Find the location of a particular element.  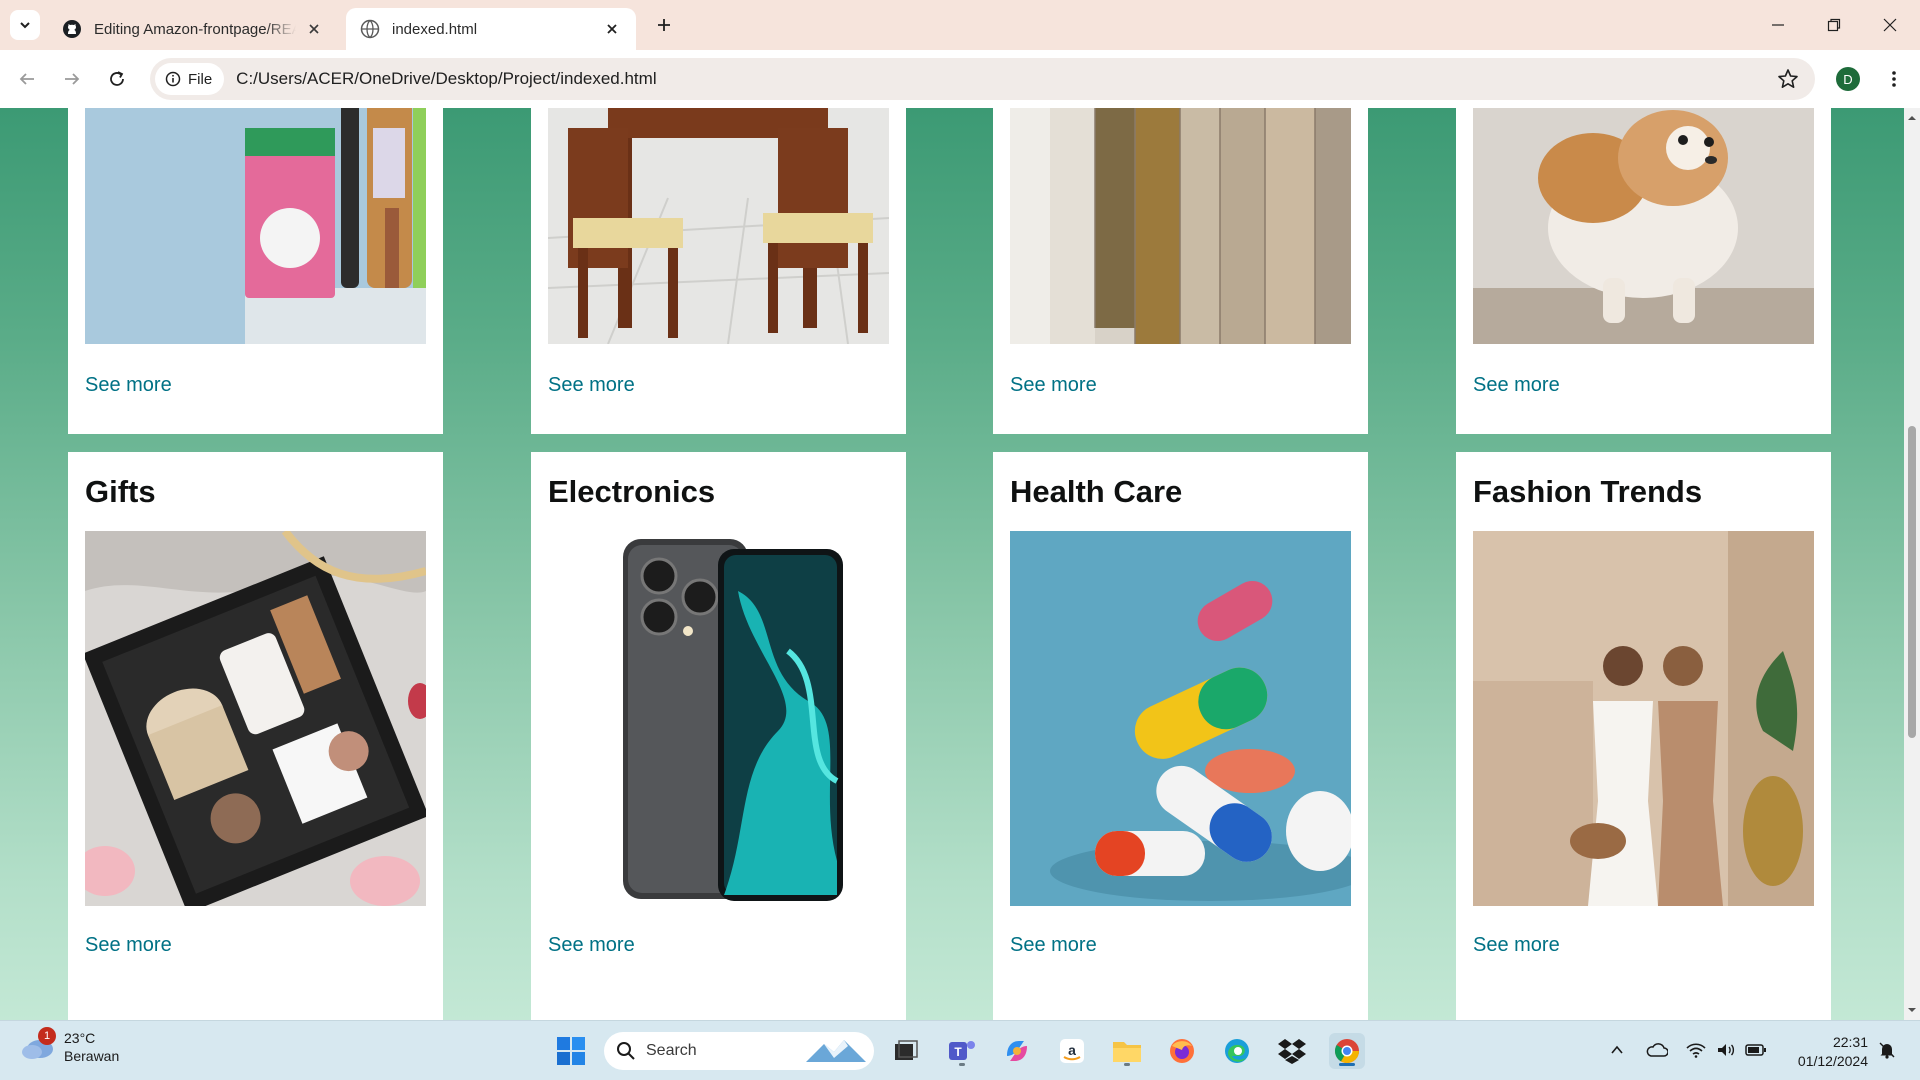

close-window-button is located at coordinates (1890, 25).